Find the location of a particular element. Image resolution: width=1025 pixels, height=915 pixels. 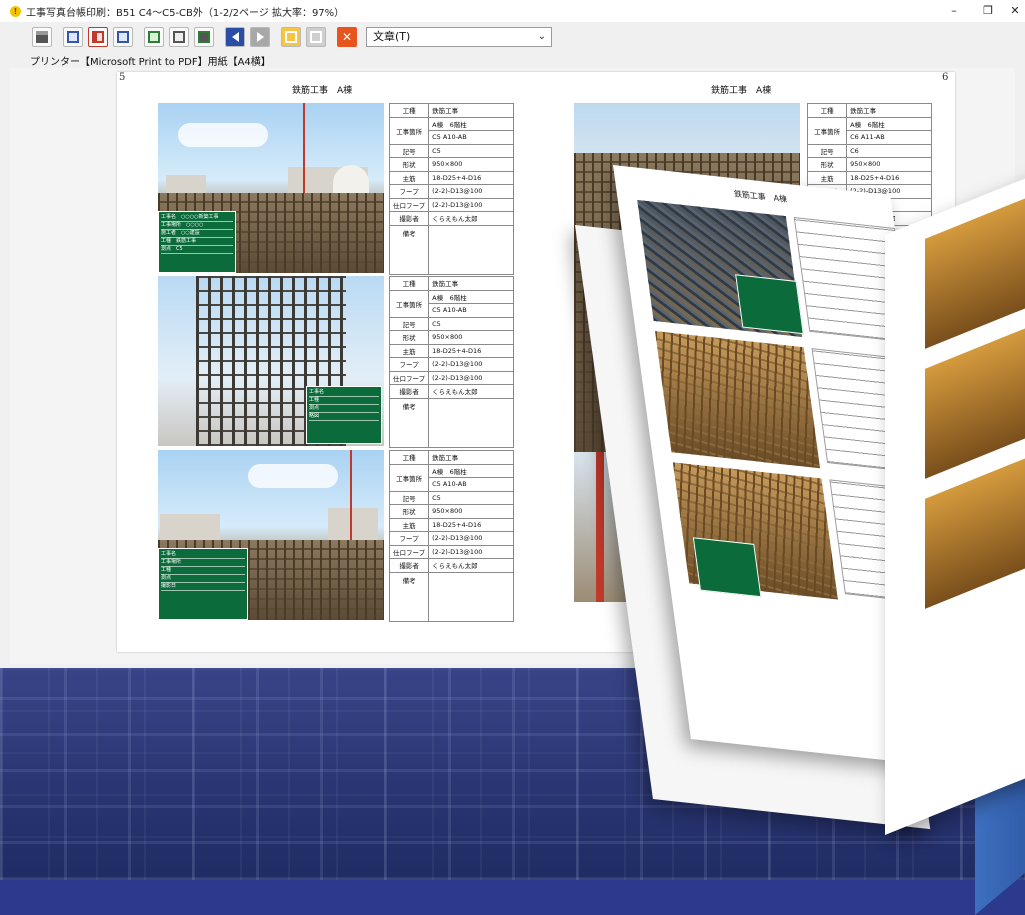

zoom-in-icon is located at coordinates (291, 37).